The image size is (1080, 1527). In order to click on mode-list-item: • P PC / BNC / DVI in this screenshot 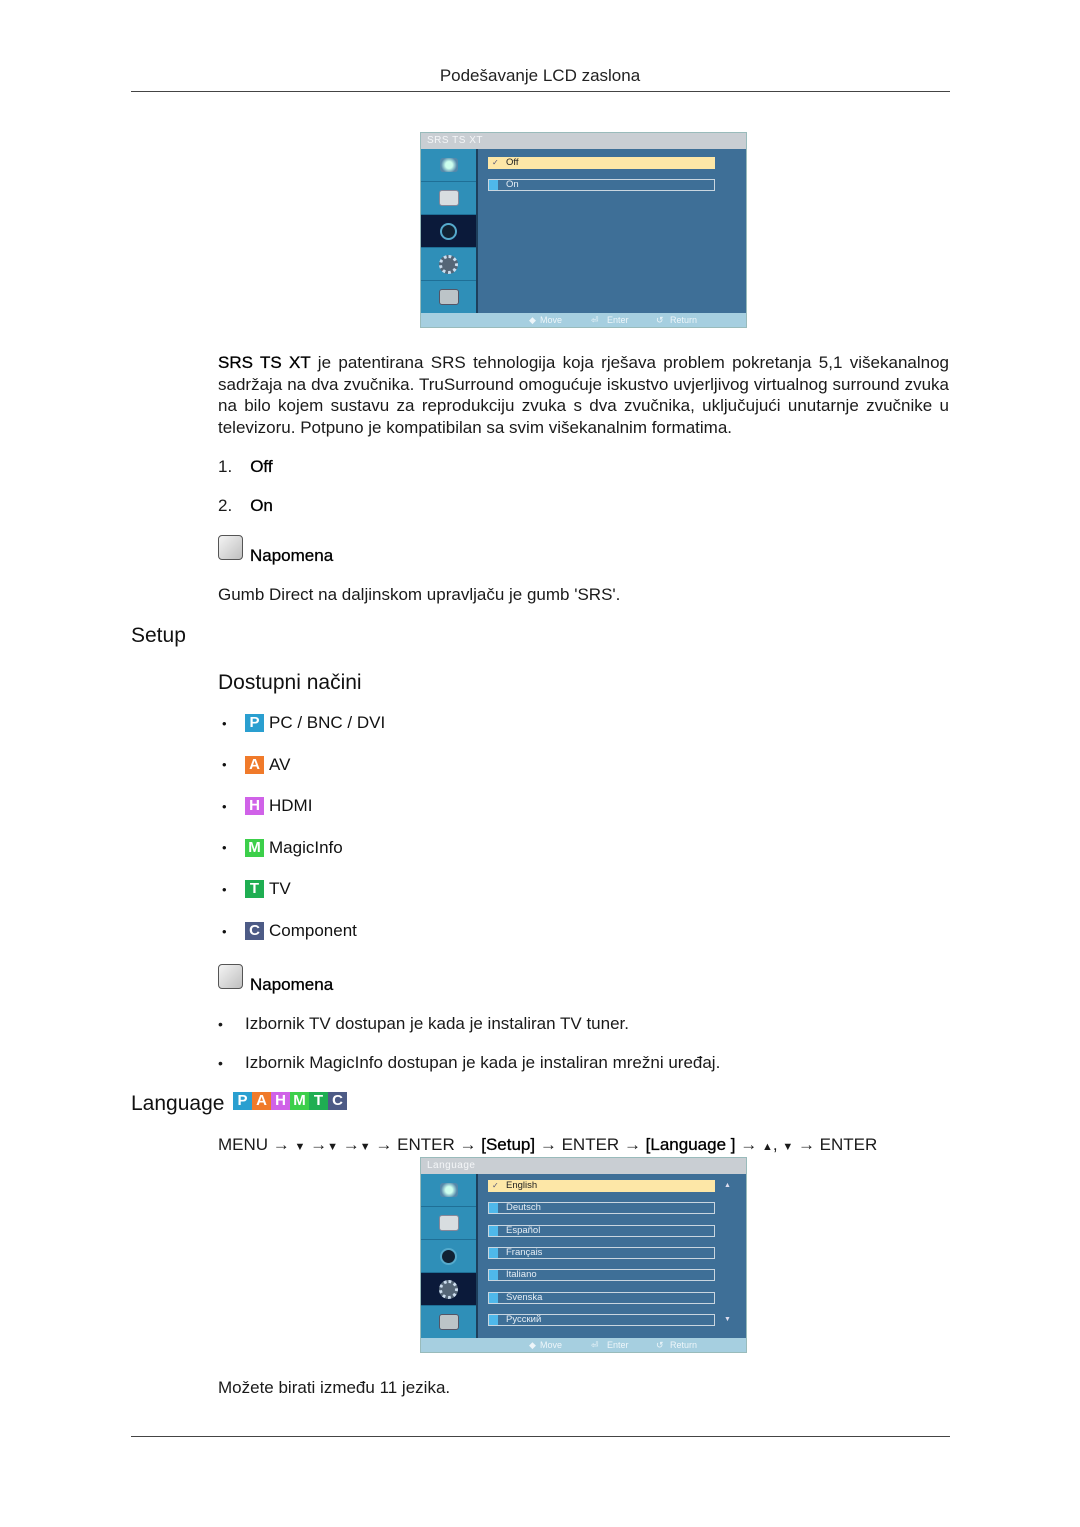, I will do `click(303, 723)`.